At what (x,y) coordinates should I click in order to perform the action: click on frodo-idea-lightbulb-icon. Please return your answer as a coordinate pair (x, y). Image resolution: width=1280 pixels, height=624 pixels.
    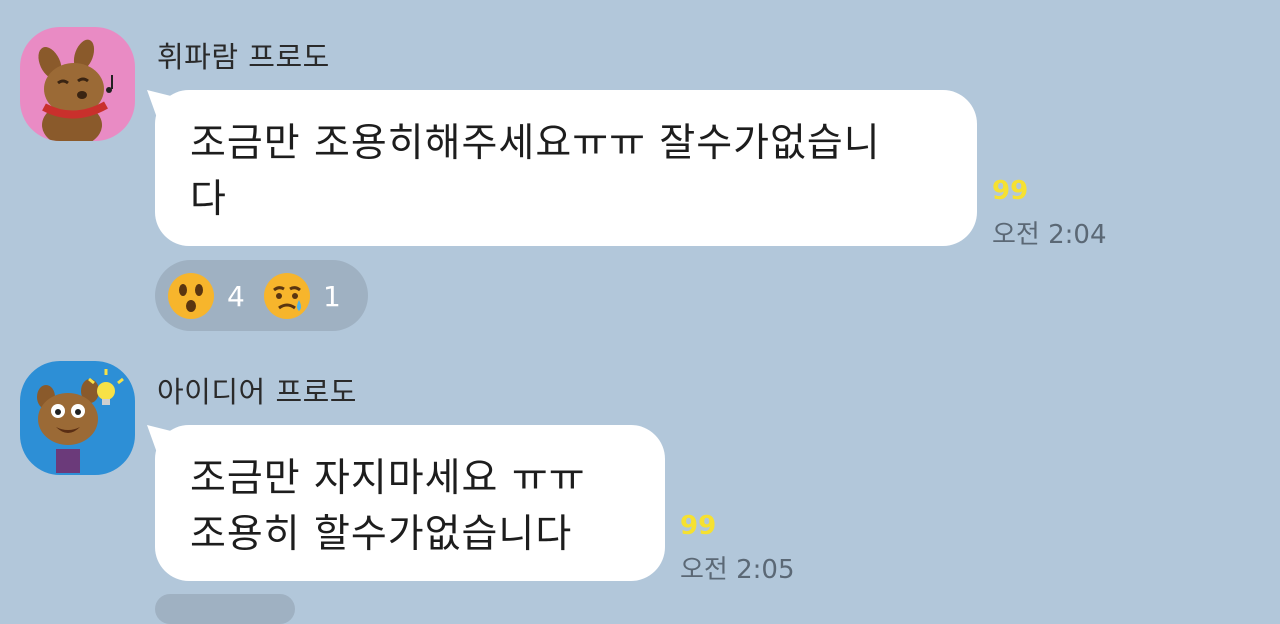
    Looking at the image, I should click on (80, 421).